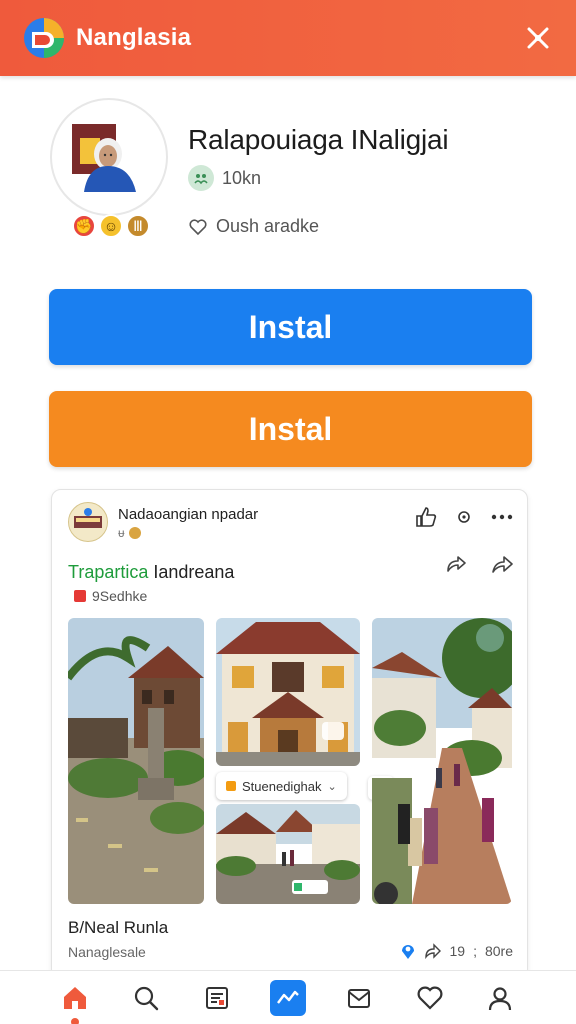  I want to click on install-button-primary: Instal, so click(290, 327).